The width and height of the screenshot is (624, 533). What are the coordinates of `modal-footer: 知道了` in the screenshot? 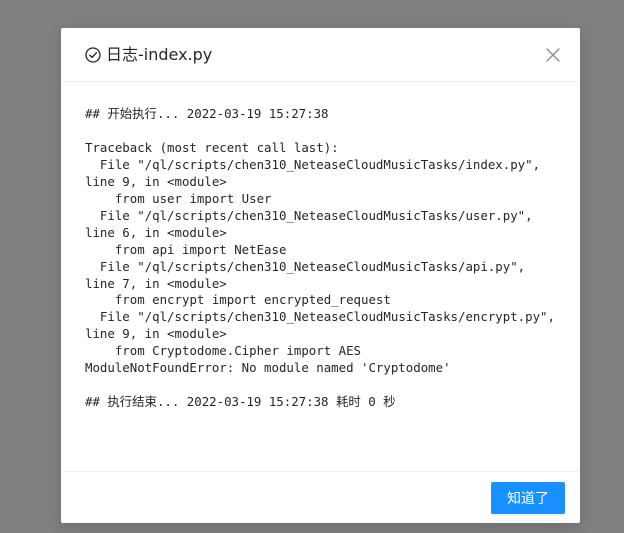 It's located at (320, 497).